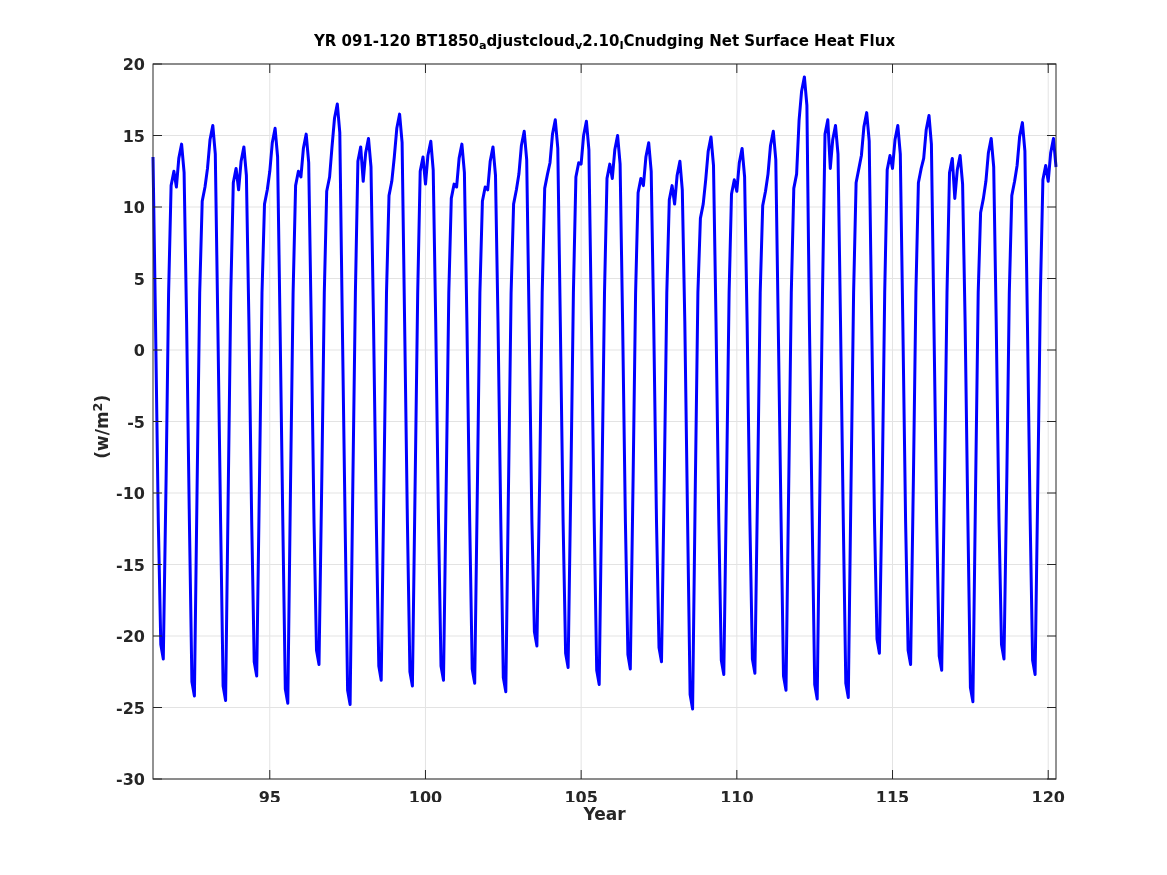  I want to click on tick-label: -30, so click(130, 779).